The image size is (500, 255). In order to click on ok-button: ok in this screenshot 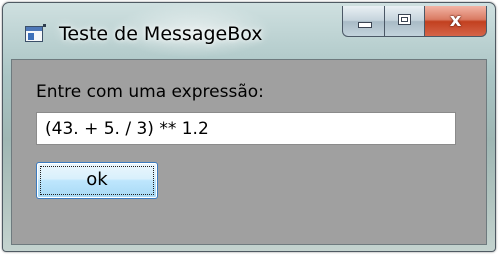, I will do `click(97, 180)`.